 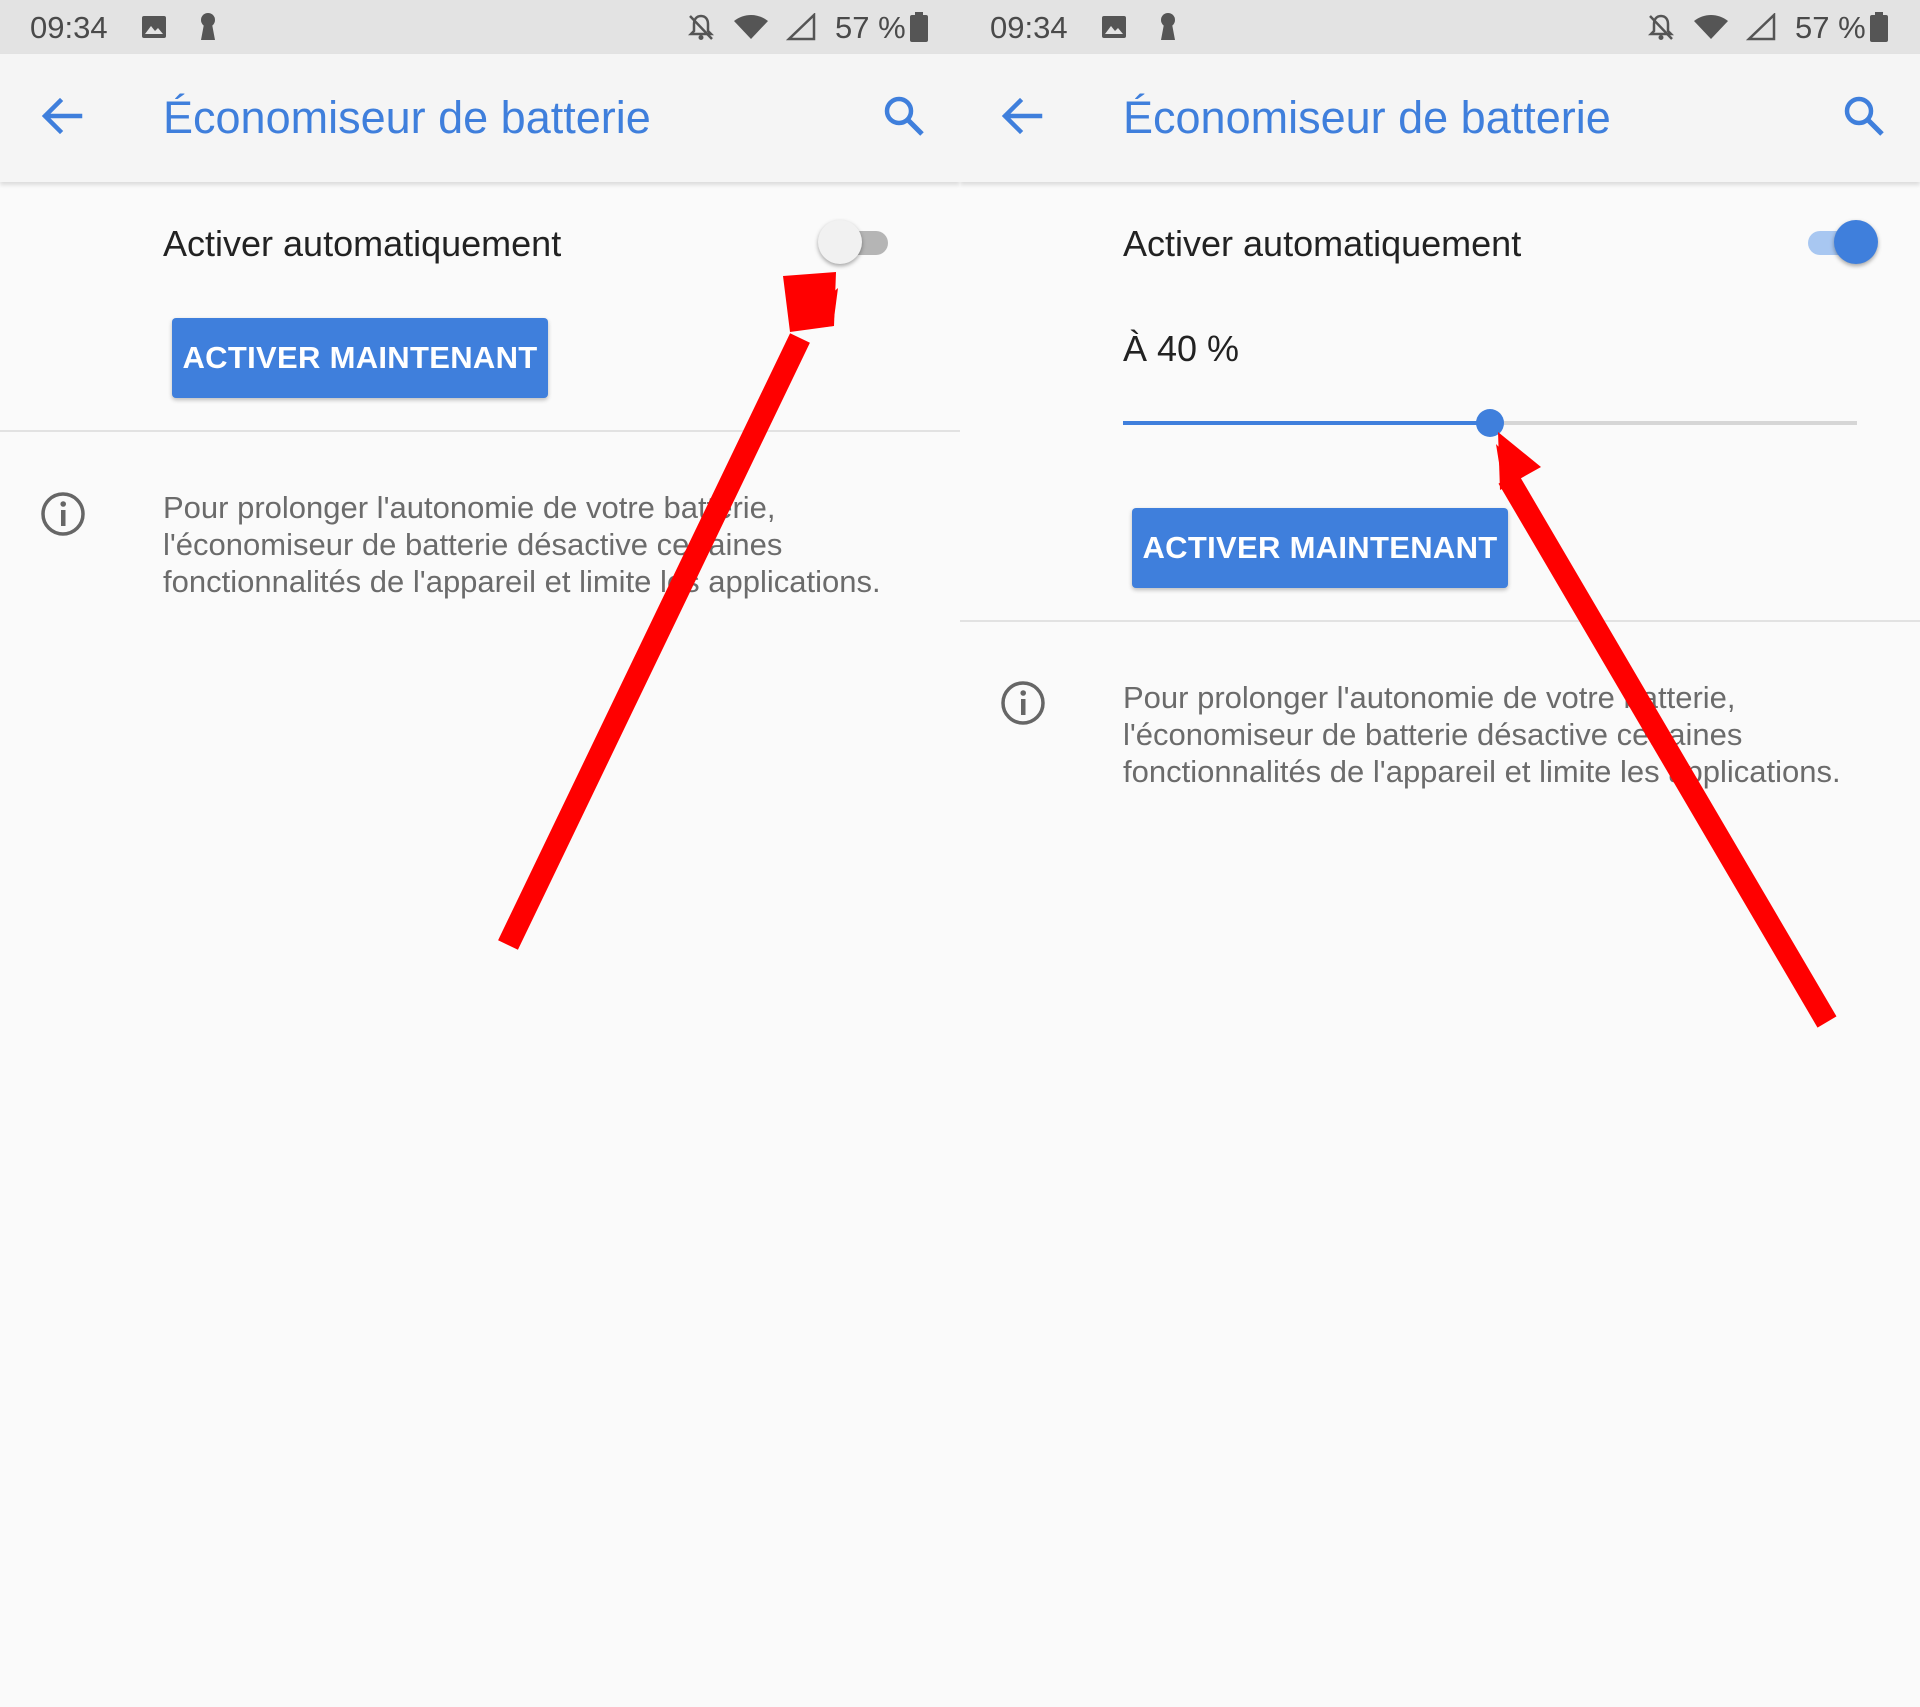 I want to click on threshold-label: À 40 %, so click(x=1181, y=348).